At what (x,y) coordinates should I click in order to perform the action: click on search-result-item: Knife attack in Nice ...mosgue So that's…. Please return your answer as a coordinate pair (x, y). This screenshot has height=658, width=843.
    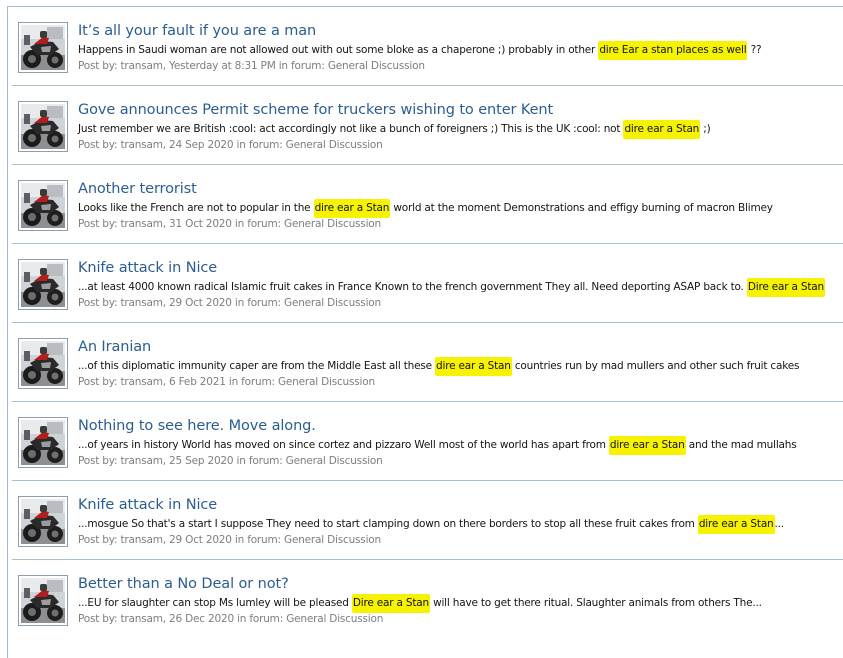
    Looking at the image, I should click on (427, 520).